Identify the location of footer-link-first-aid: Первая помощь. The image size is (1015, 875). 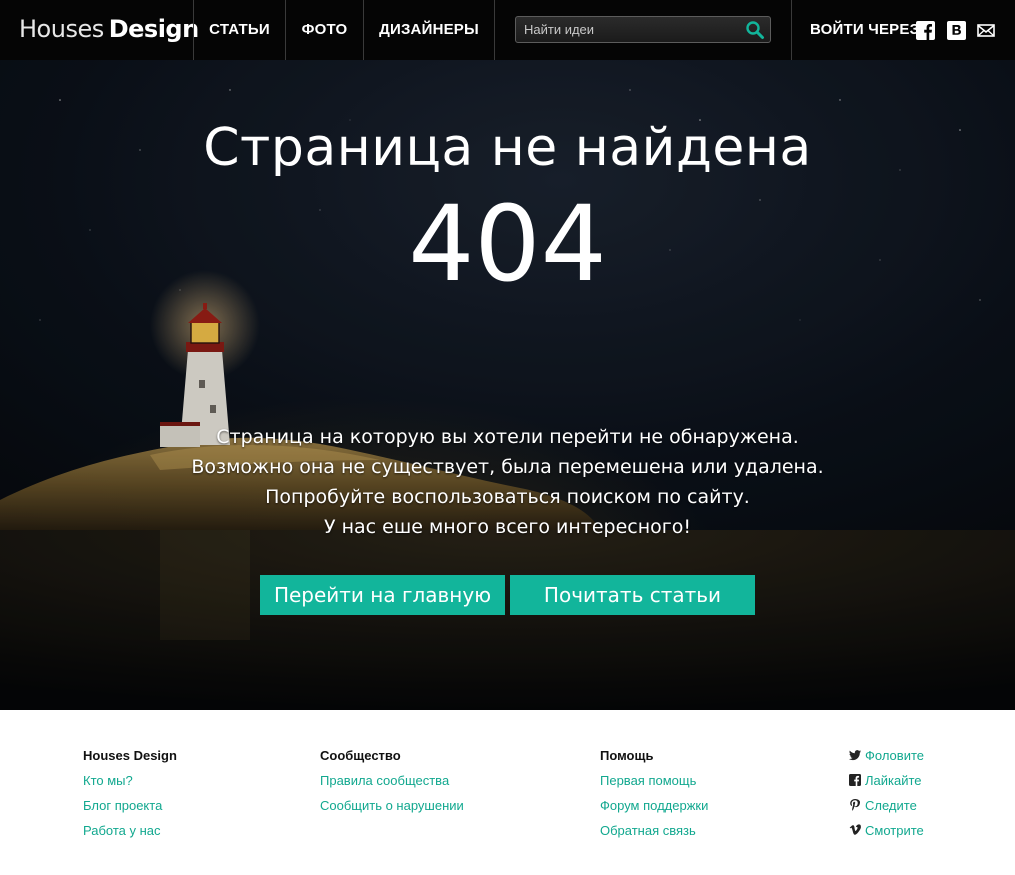
(654, 785).